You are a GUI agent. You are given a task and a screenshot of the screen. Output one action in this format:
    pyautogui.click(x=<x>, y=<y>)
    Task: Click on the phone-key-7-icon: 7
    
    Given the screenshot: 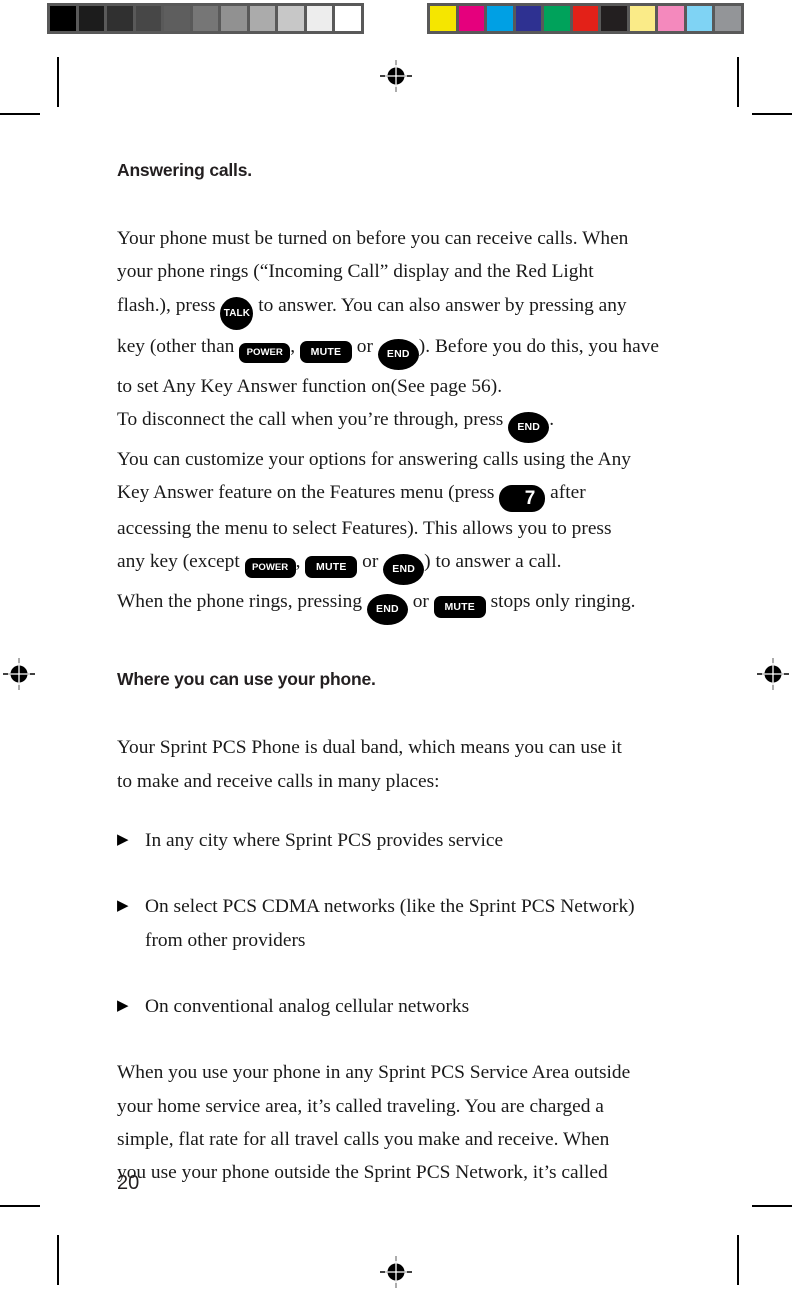 What is the action you would take?
    pyautogui.click(x=522, y=499)
    